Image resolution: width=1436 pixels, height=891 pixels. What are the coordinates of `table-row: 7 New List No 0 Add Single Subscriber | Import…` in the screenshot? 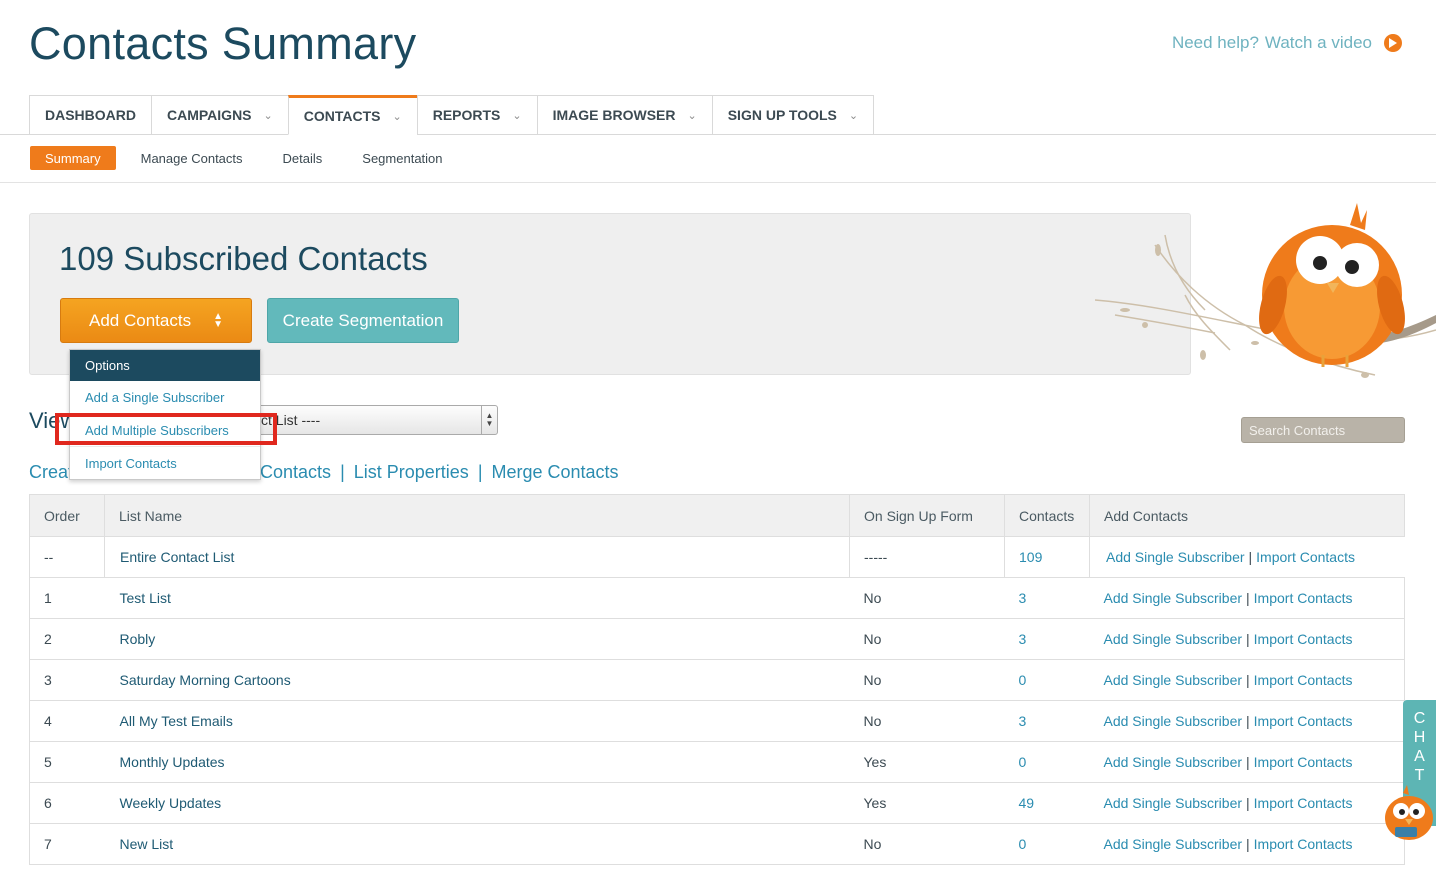 It's located at (717, 844).